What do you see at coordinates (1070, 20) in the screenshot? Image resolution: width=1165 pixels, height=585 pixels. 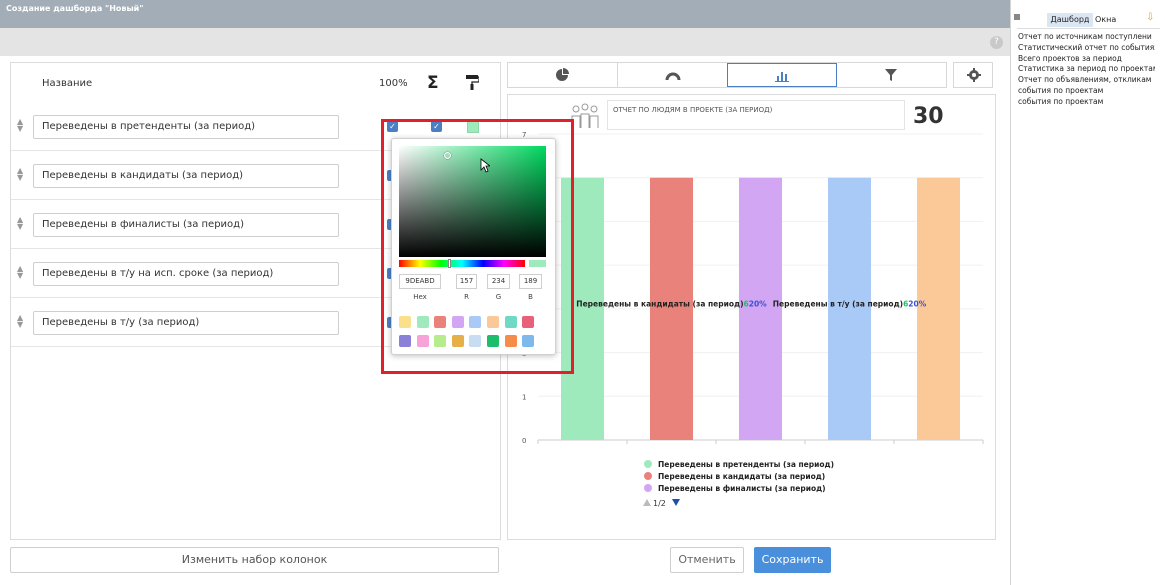 I see `tab-dashboard: Дашборд` at bounding box center [1070, 20].